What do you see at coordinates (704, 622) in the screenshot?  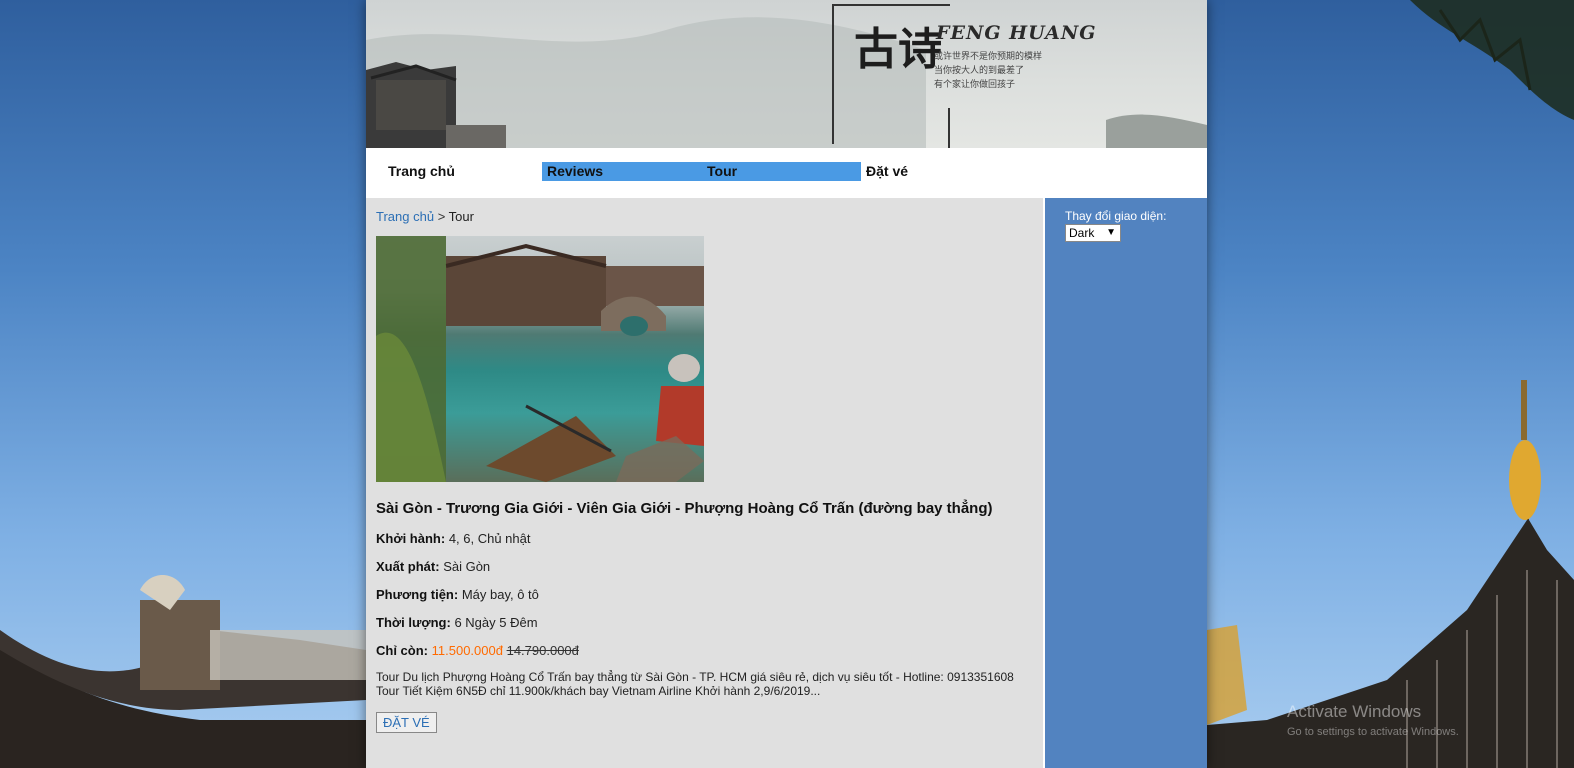 I see `duration-row: Thời lượng: 6 Ngày 5 Đêm` at bounding box center [704, 622].